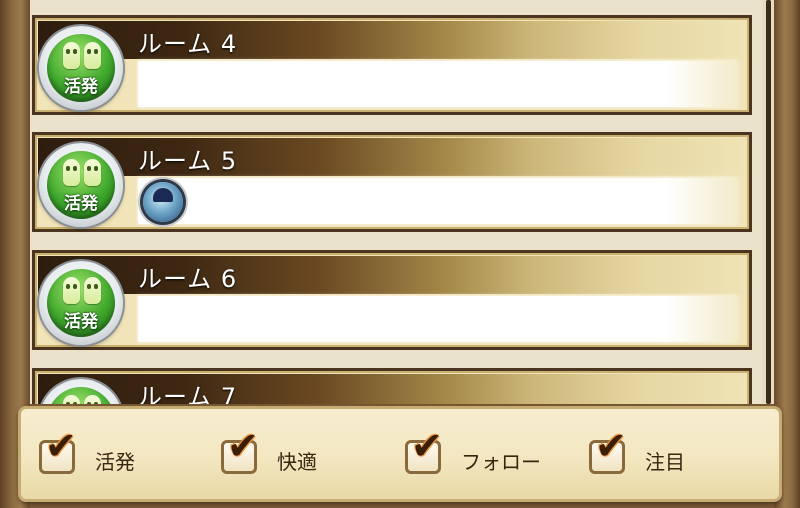 The width and height of the screenshot is (800, 508). I want to click on filter-label: 注目, so click(665, 462).